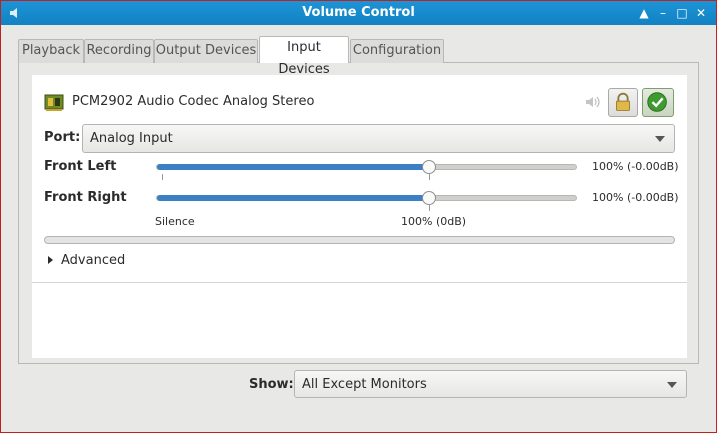  I want to click on normal-tick-lower, so click(429, 208).